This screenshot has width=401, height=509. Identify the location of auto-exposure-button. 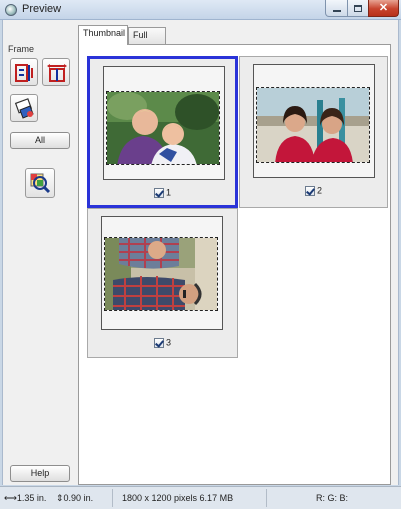
(24, 108).